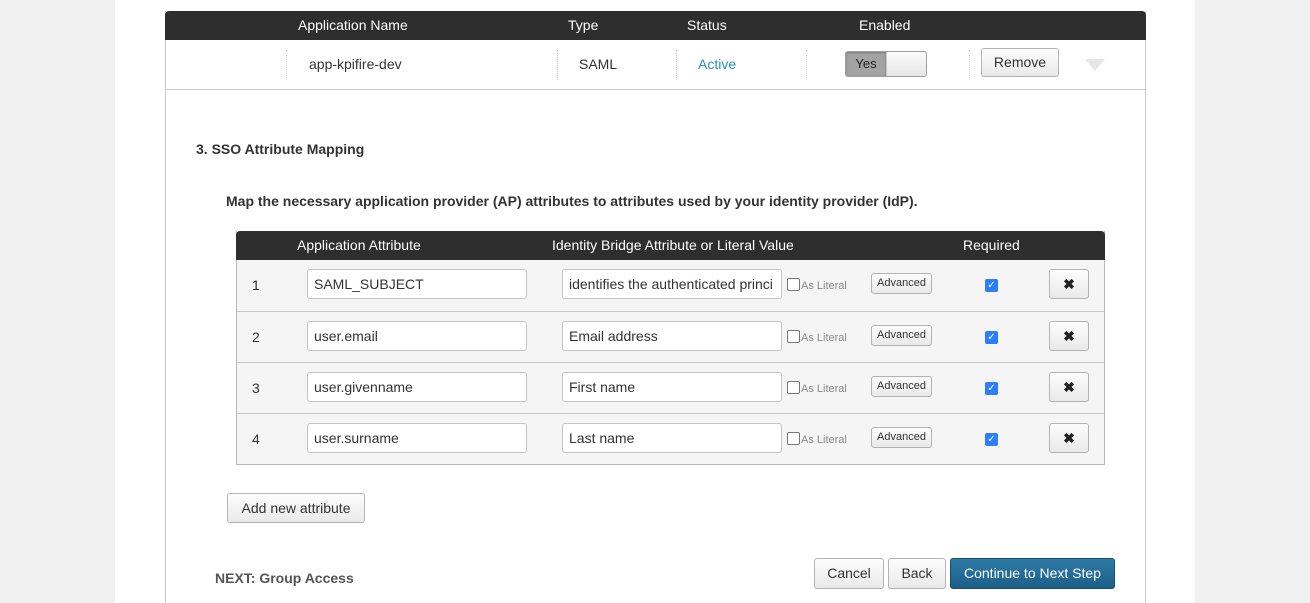  Describe the element at coordinates (707, 25) in the screenshot. I see `header-status: Status` at that location.